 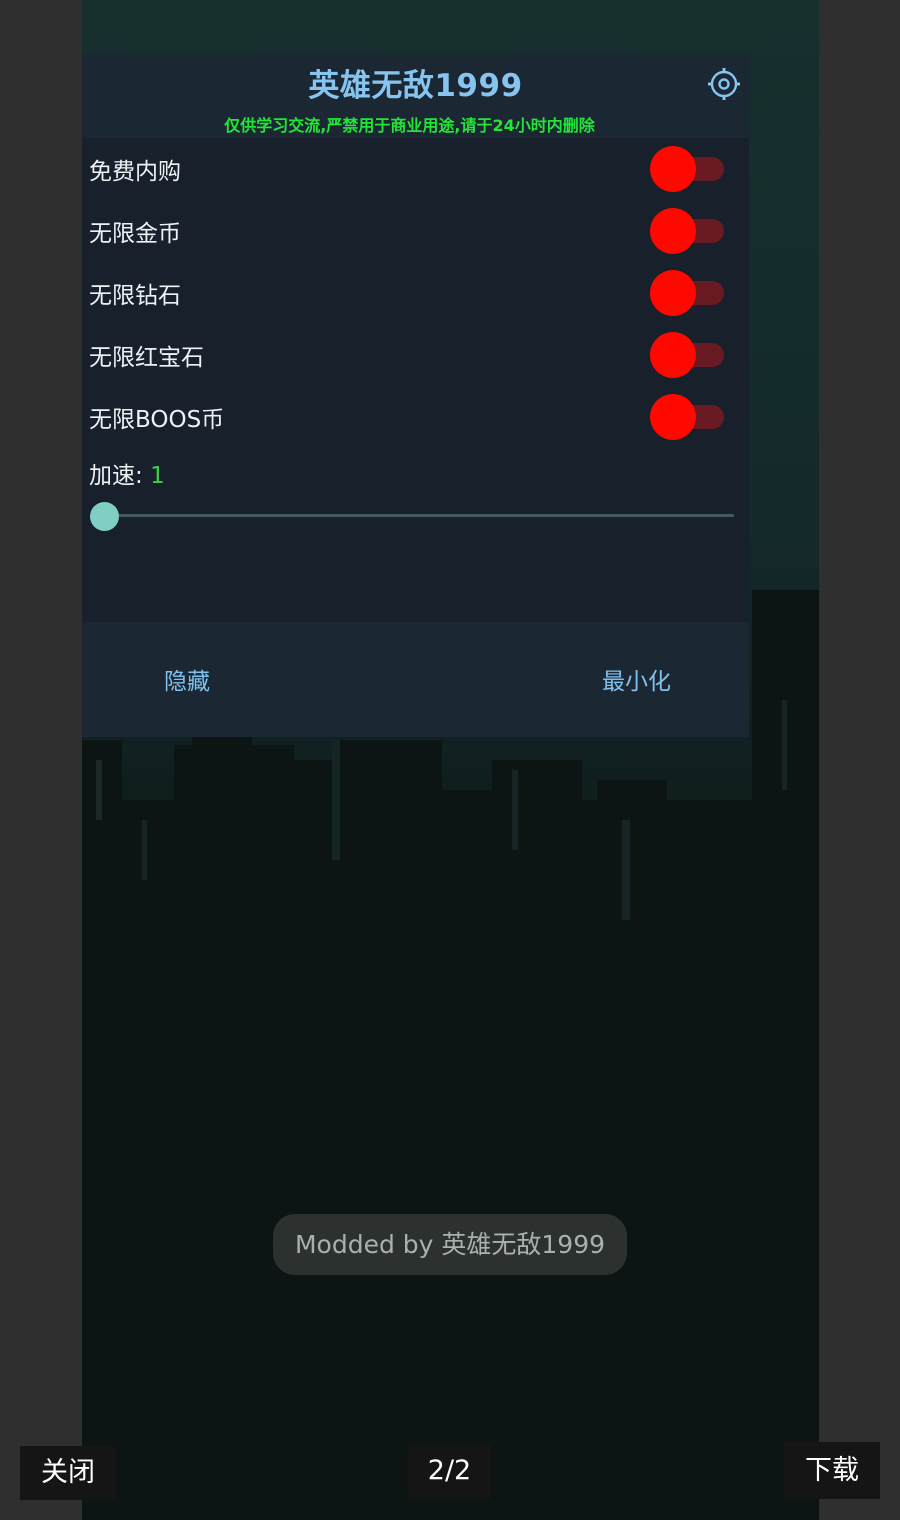 I want to click on option-row-free-purchase: 免费内购, so click(x=415, y=169).